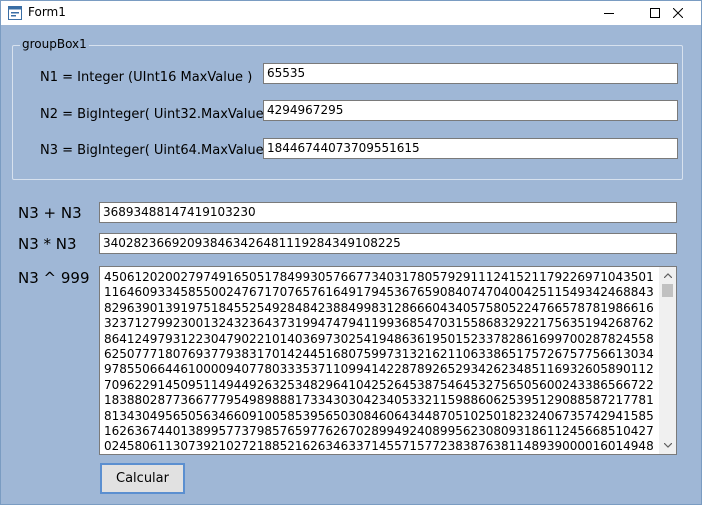  Describe the element at coordinates (142, 478) in the screenshot. I see `calcular-button: Calcular` at that location.